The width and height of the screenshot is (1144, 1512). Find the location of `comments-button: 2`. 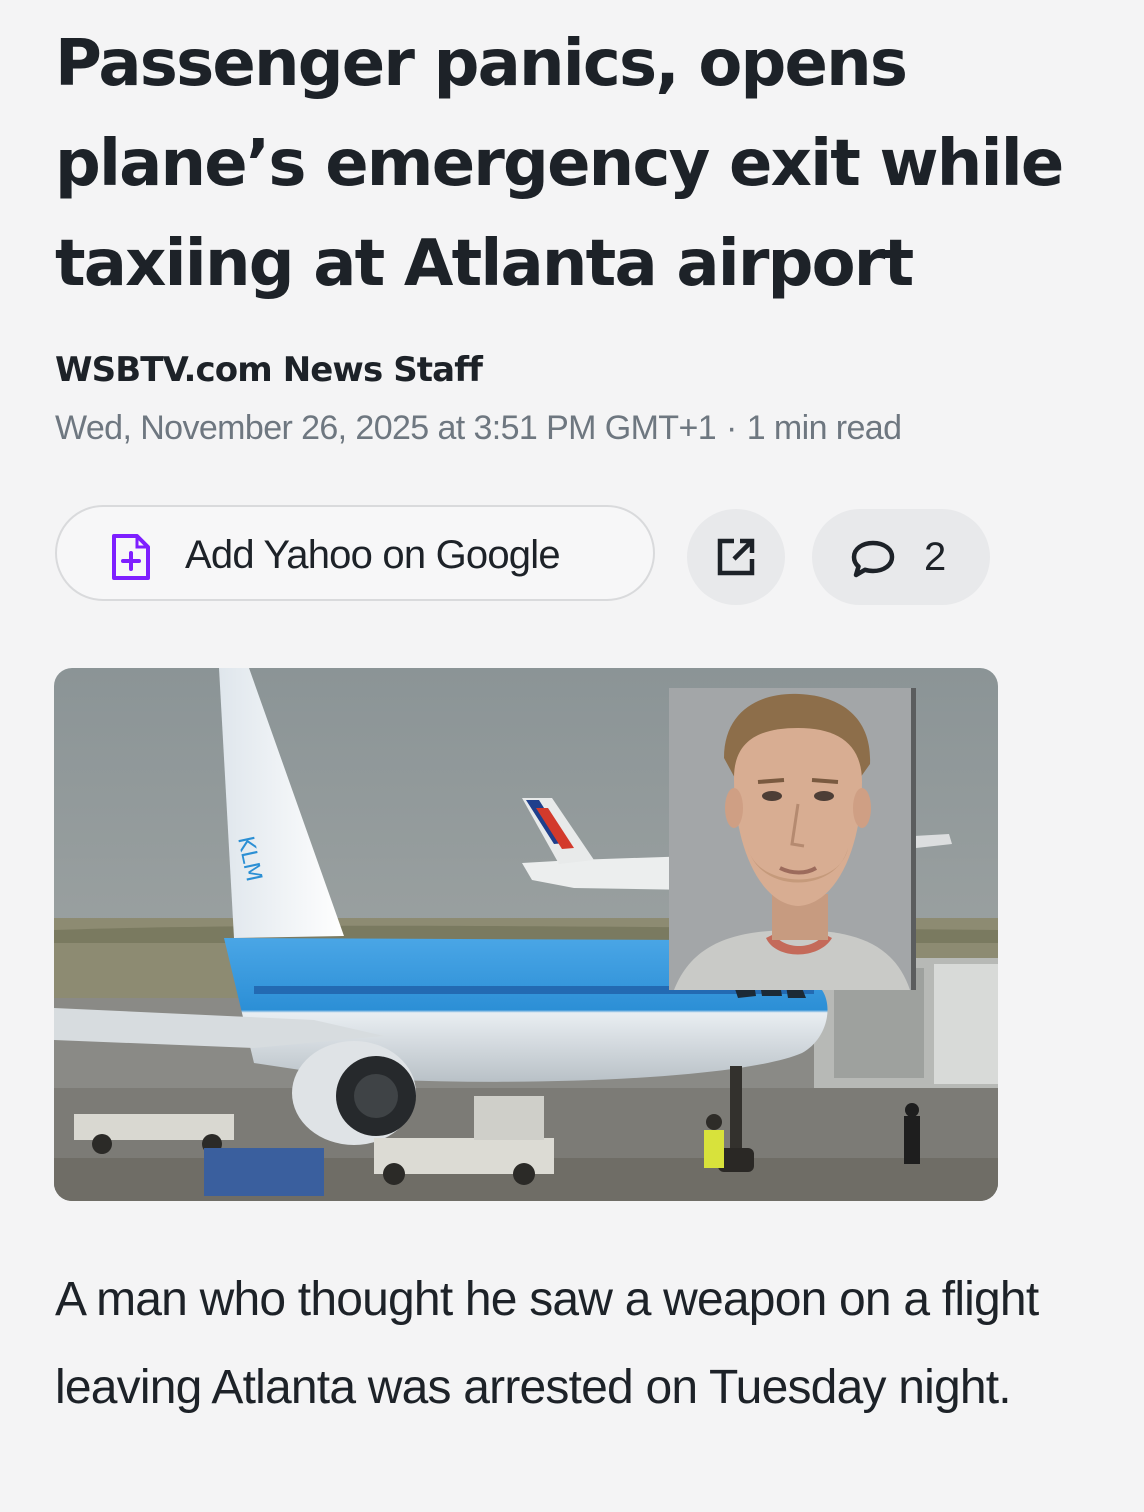

comments-button: 2 is located at coordinates (901, 557).